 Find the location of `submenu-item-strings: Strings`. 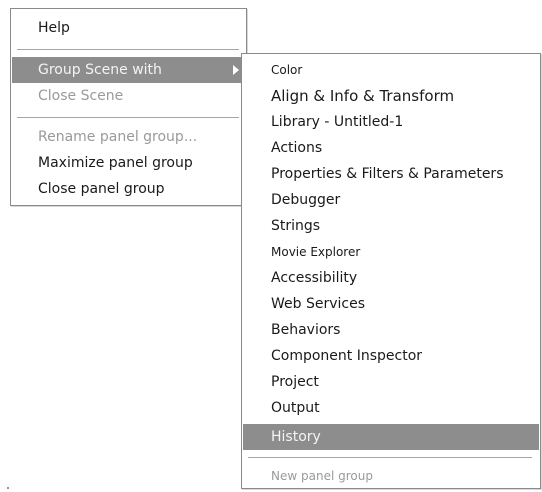

submenu-item-strings: Strings is located at coordinates (391, 226).